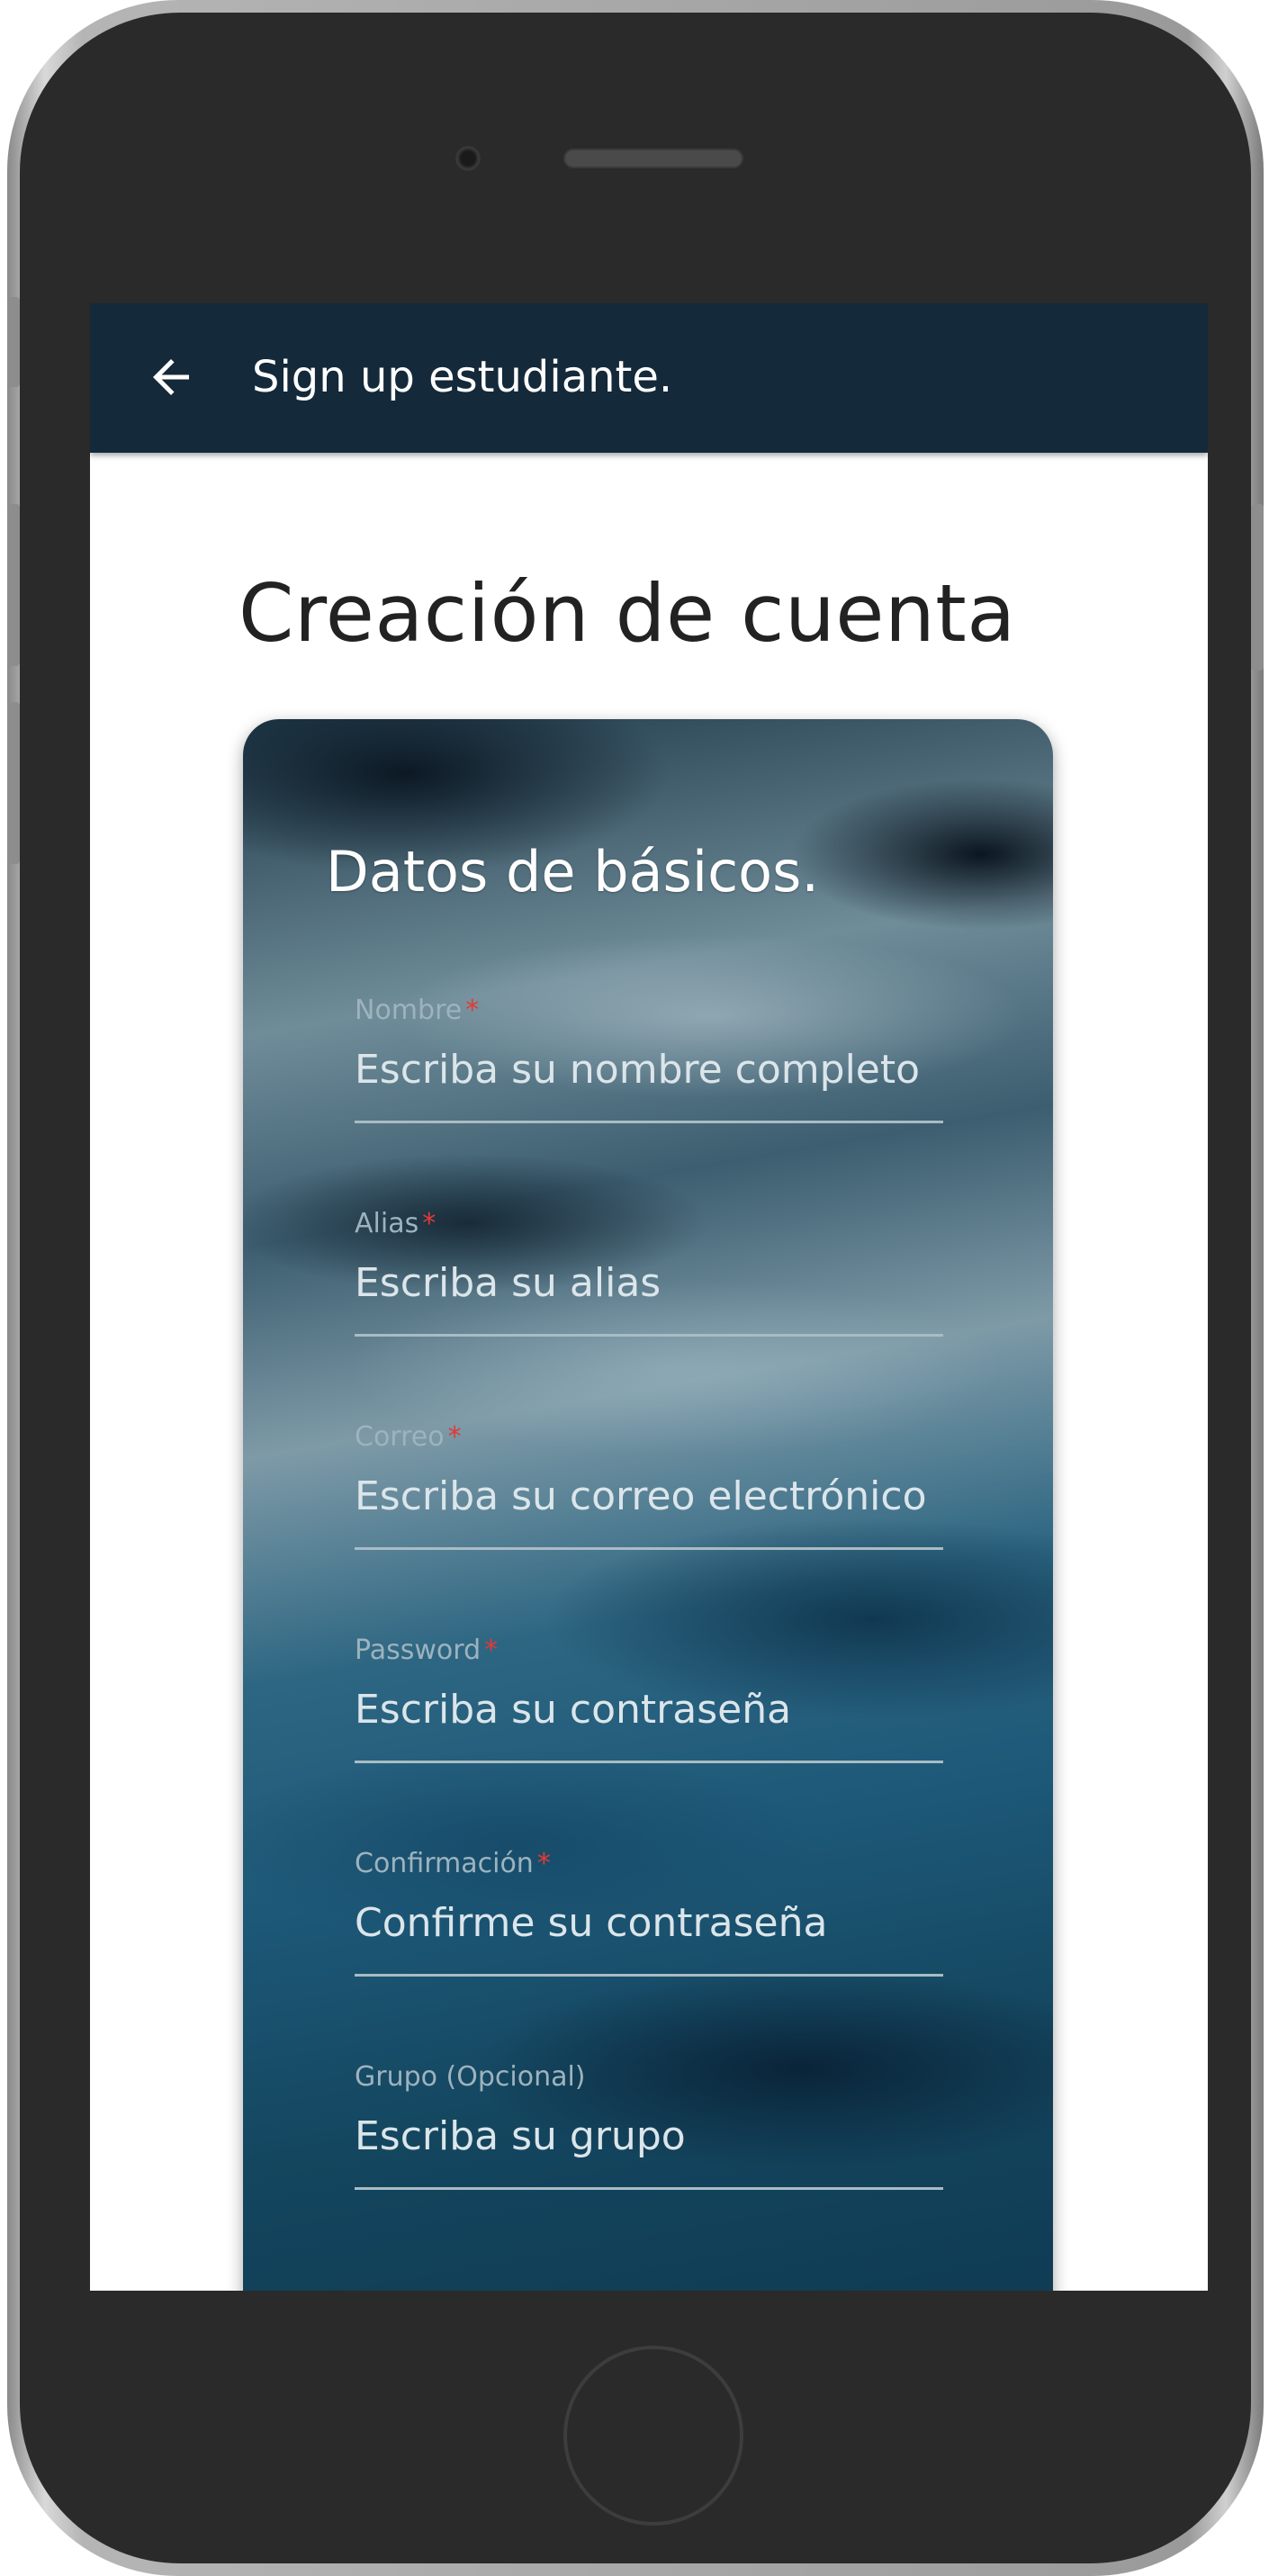 This screenshot has height=2576, width=1269. I want to click on volume-down-button, so click(13, 783).